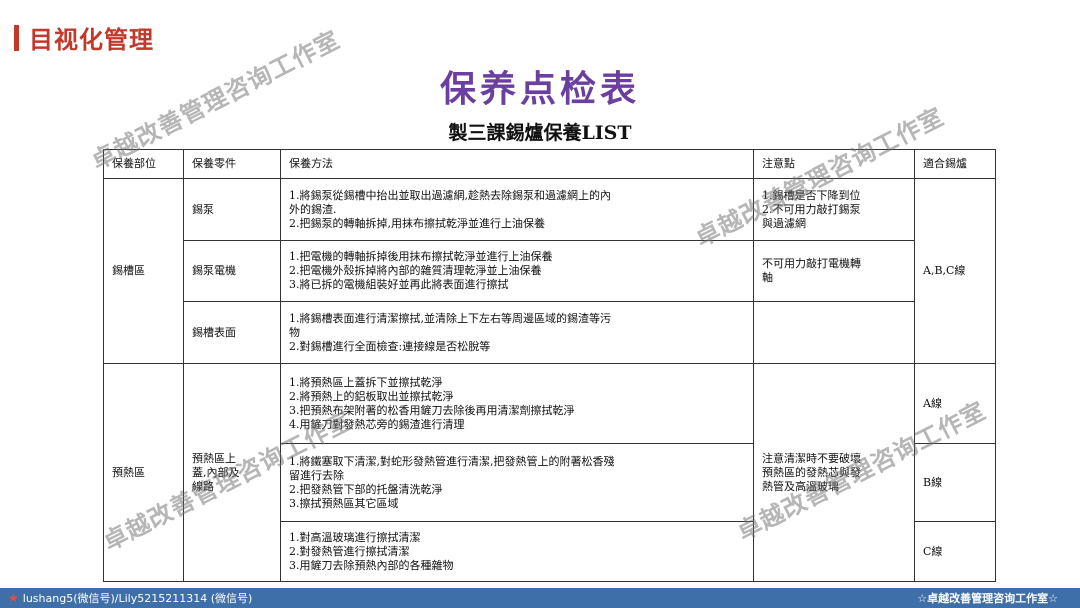 The height and width of the screenshot is (608, 1080). I want to click on footer-contact-text: lushang5(微信号)/Lily5215211314 (微信号), so click(137, 598).